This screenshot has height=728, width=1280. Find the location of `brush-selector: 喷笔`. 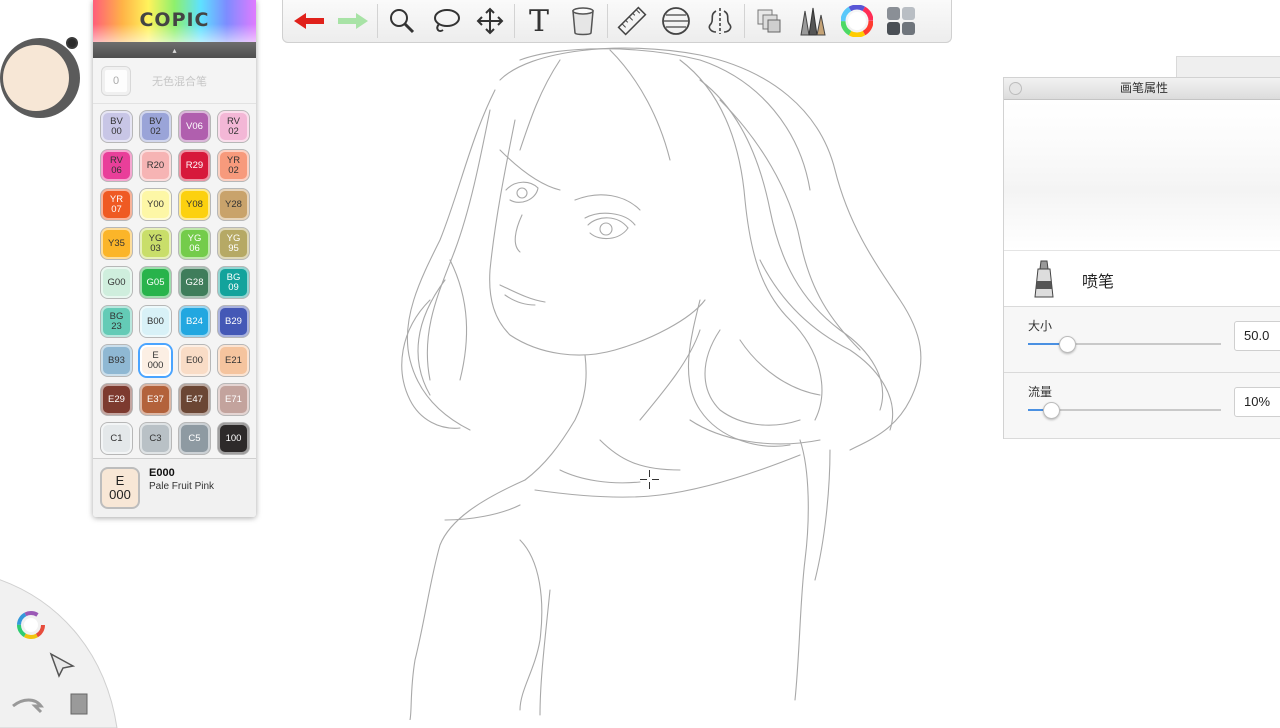

brush-selector: 喷笔 is located at coordinates (1142, 278).